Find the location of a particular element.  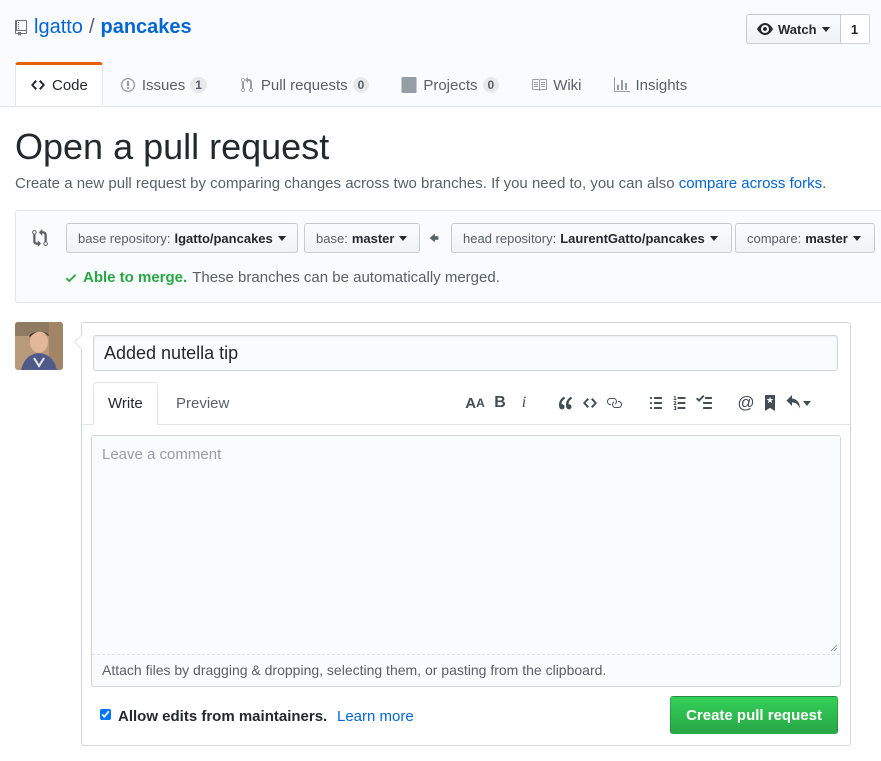

learn-more-link: Learn more is located at coordinates (375, 716).